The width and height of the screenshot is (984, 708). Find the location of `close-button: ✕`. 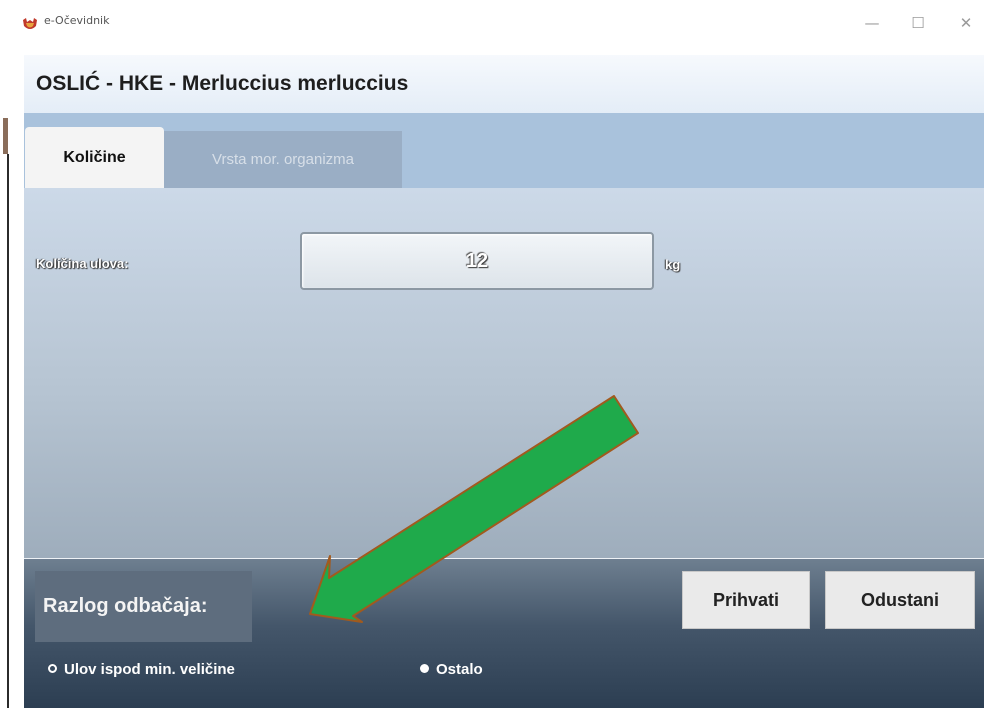

close-button: ✕ is located at coordinates (966, 23).